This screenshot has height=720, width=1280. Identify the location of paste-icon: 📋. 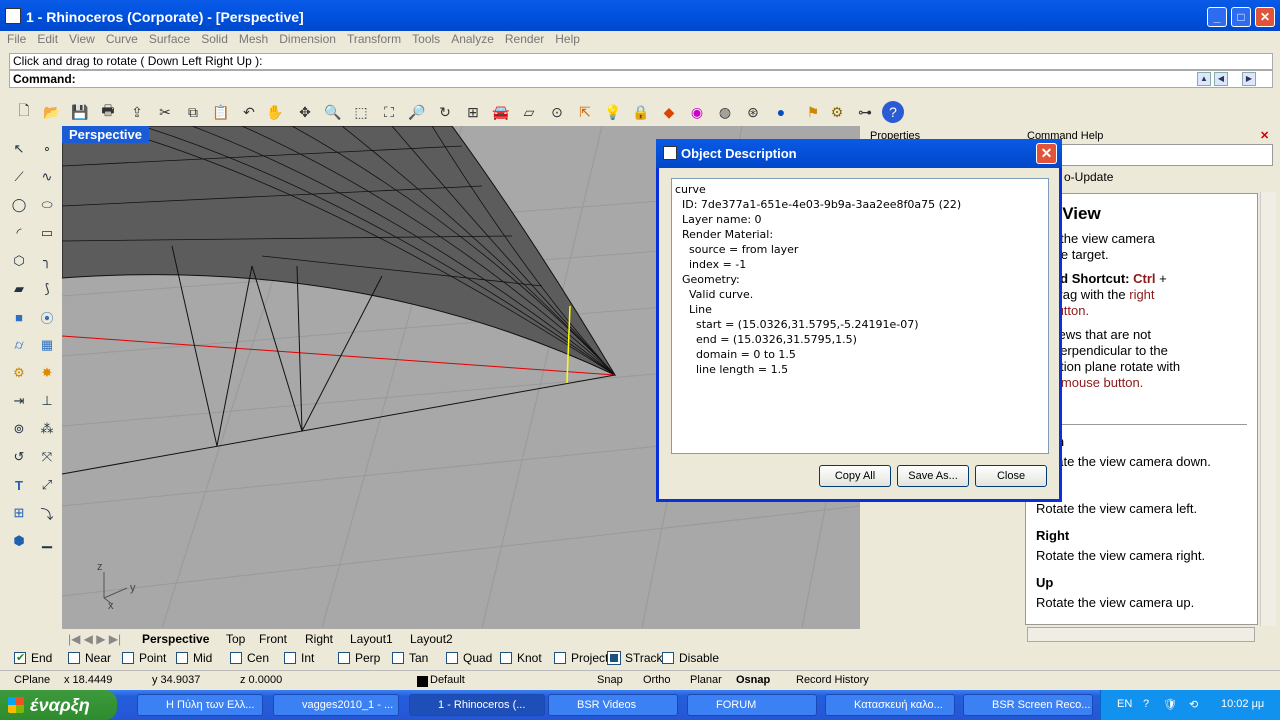
(221, 112).